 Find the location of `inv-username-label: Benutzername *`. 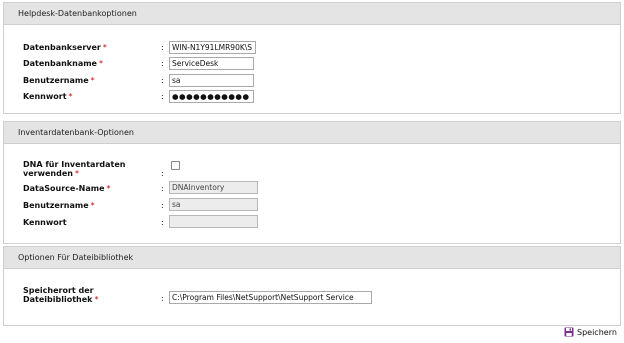

inv-username-label: Benutzername * is located at coordinates (59, 205).